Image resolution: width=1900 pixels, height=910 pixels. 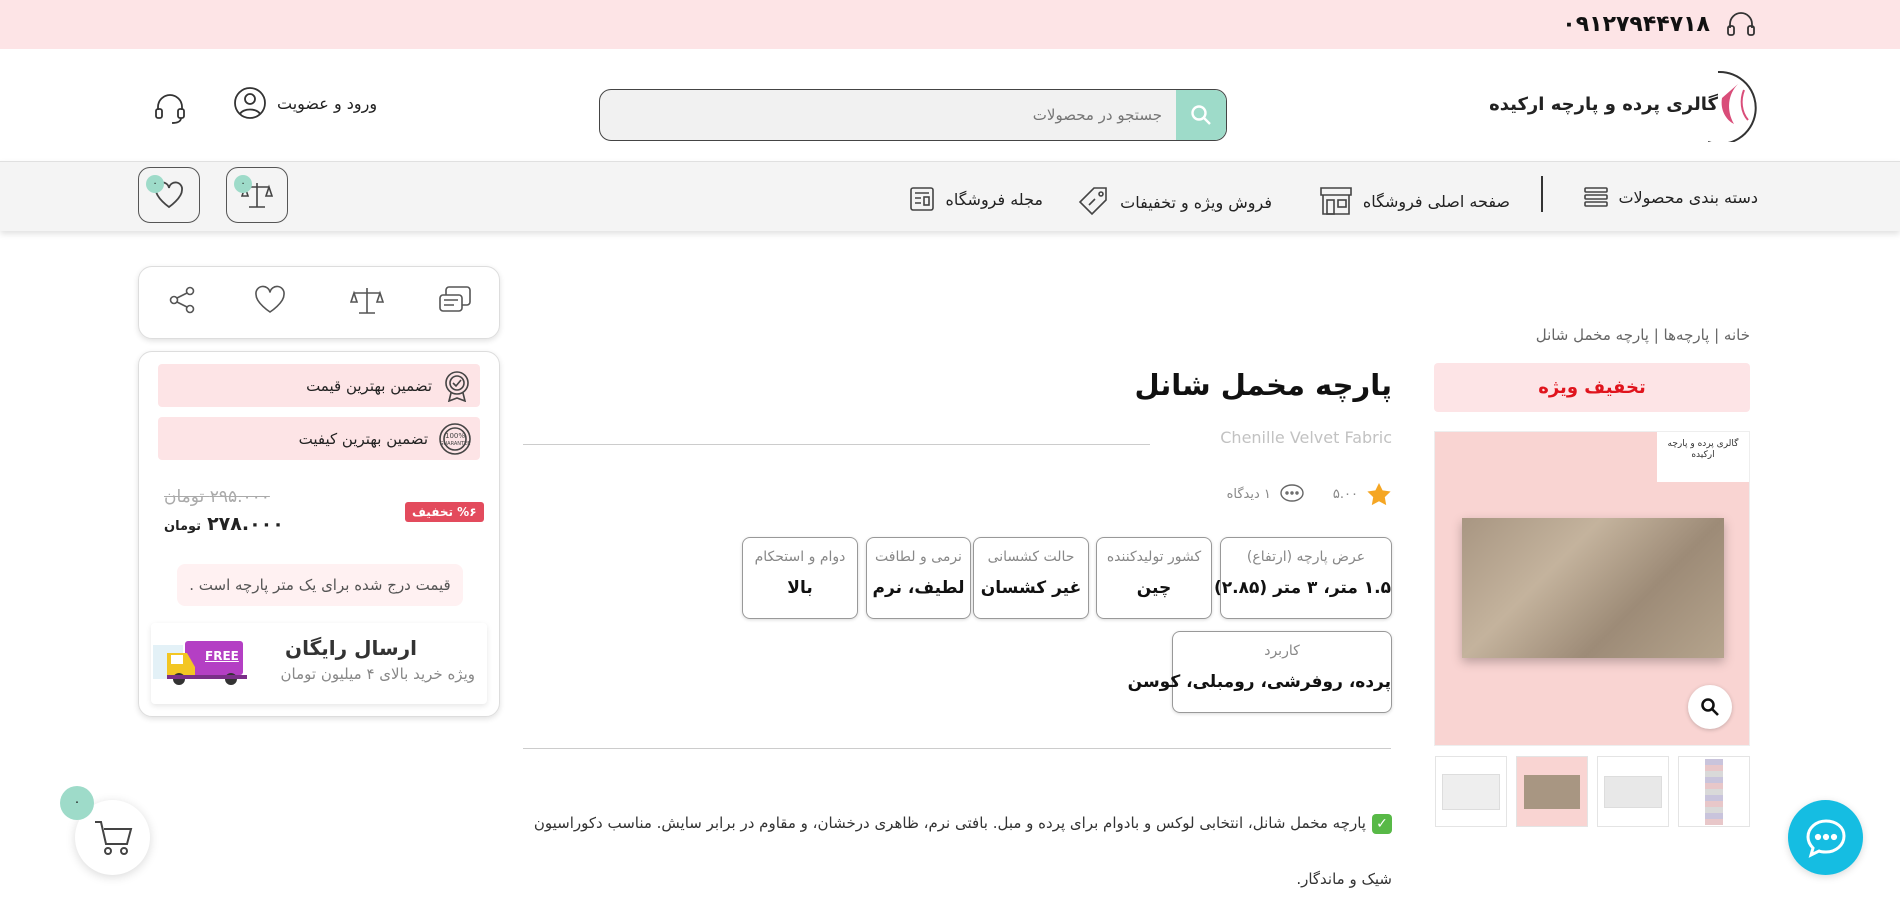 I want to click on fabric-swatch-image, so click(x=1593, y=588).